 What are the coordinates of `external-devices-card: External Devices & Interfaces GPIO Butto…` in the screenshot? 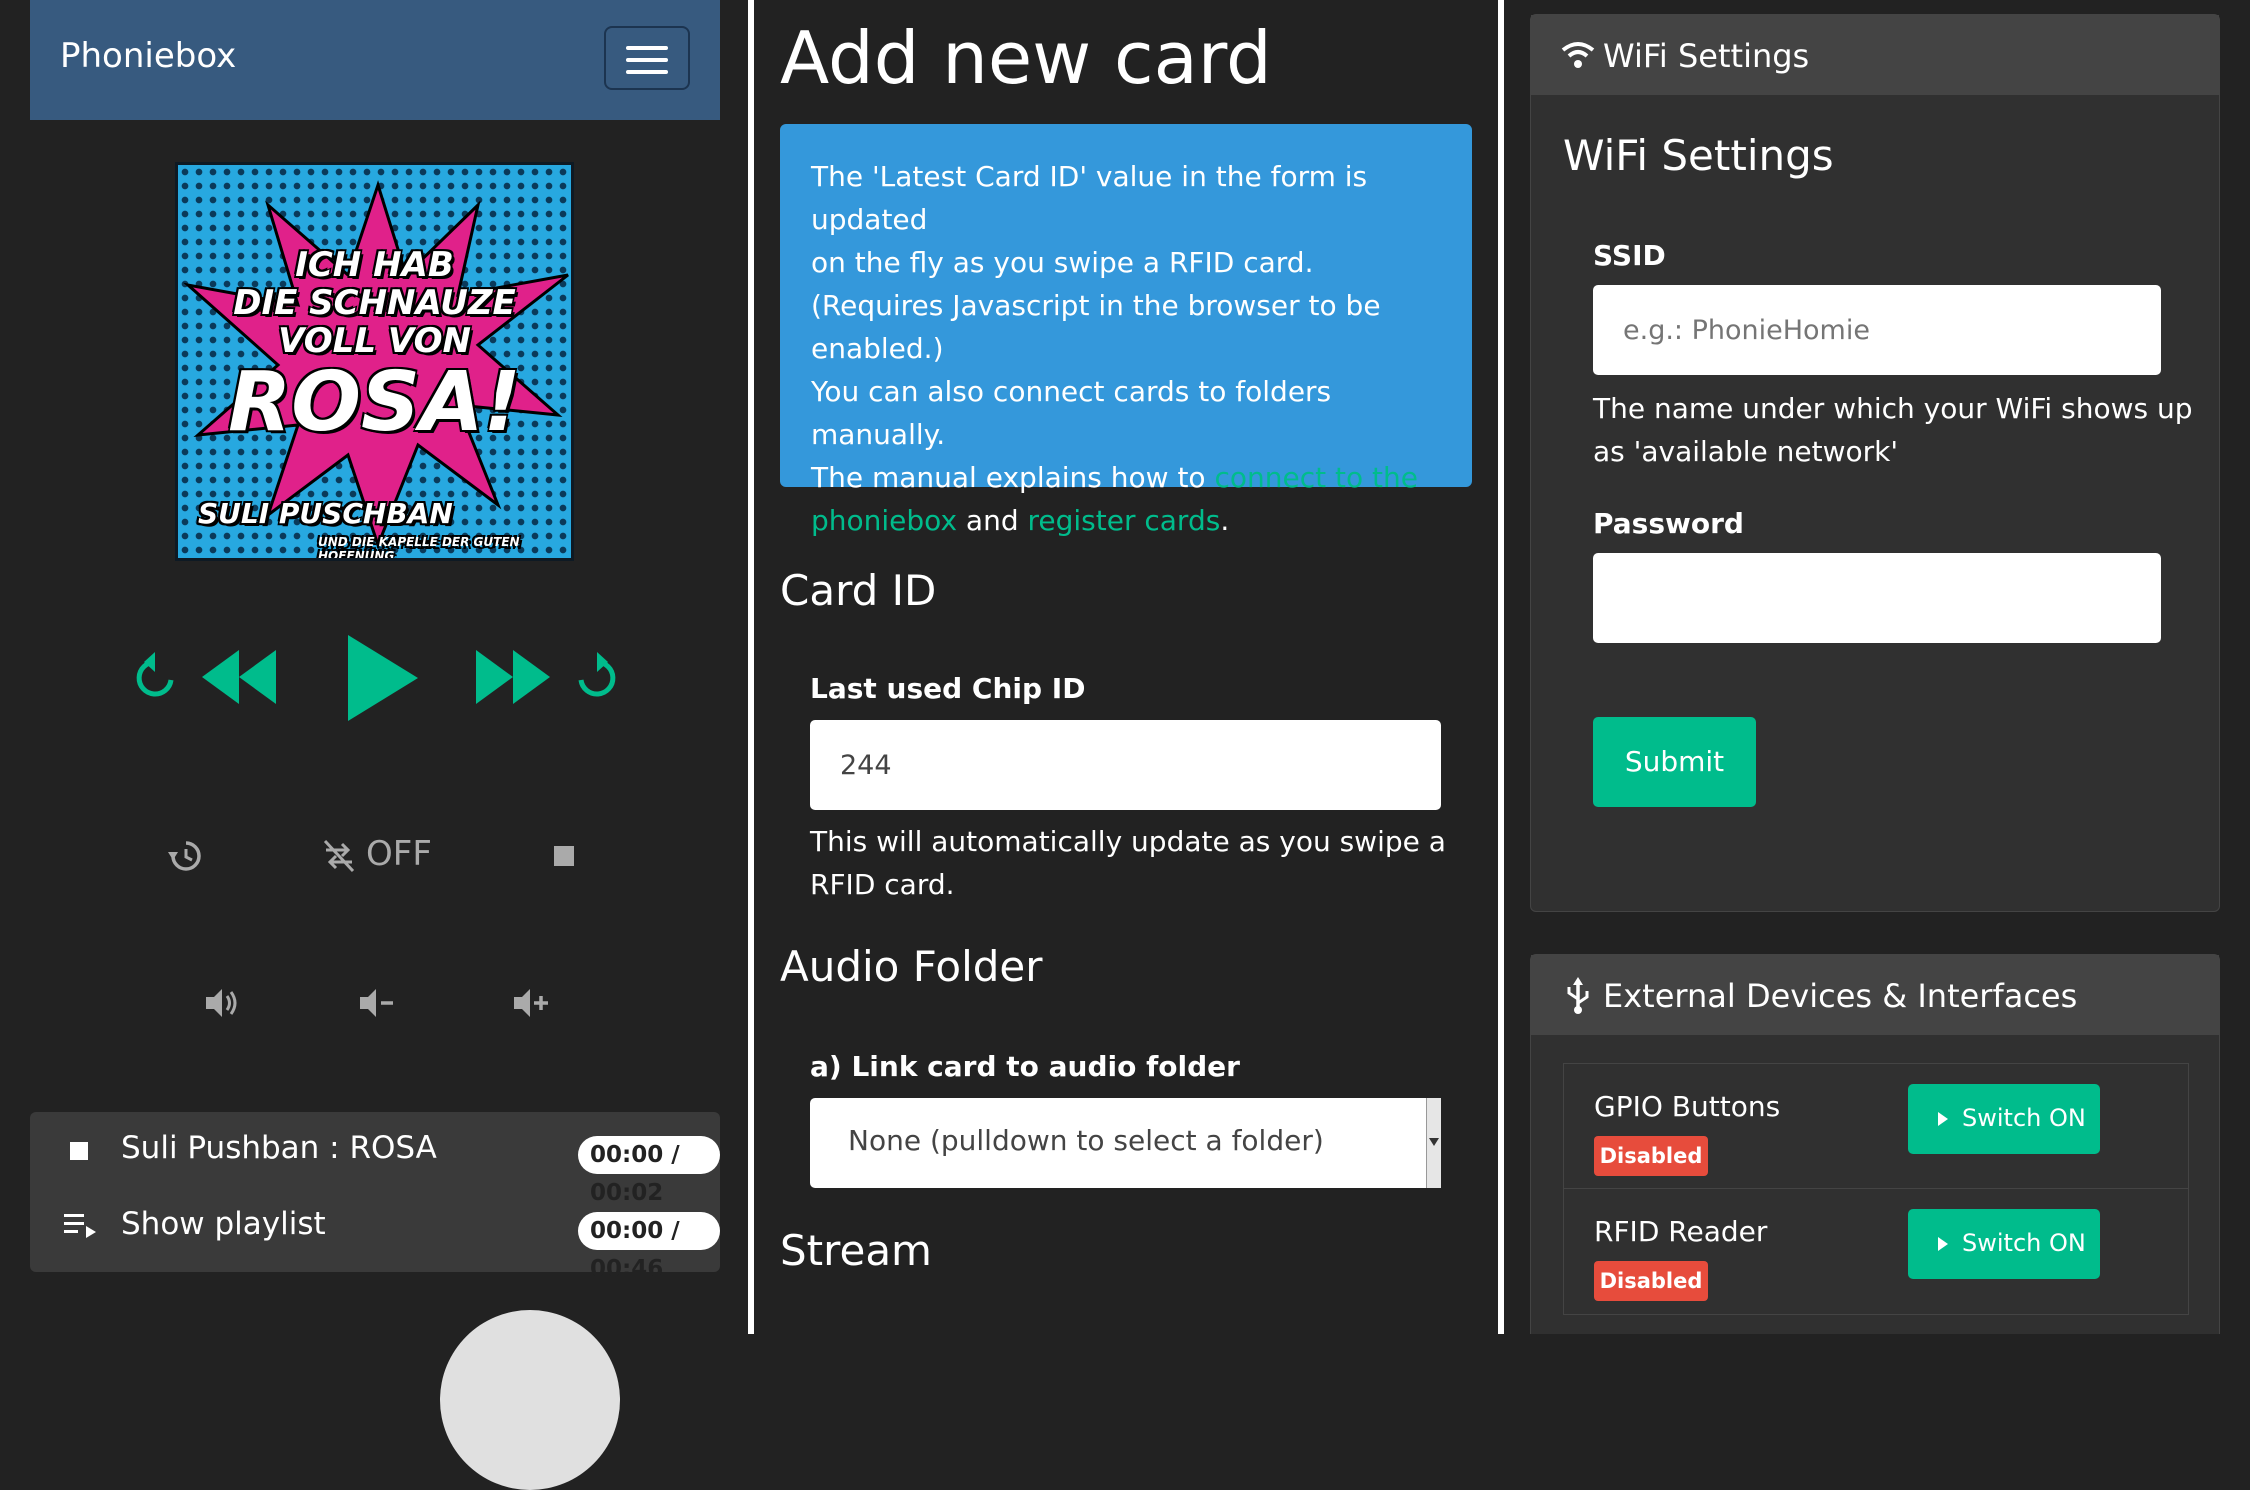 It's located at (1875, 1144).